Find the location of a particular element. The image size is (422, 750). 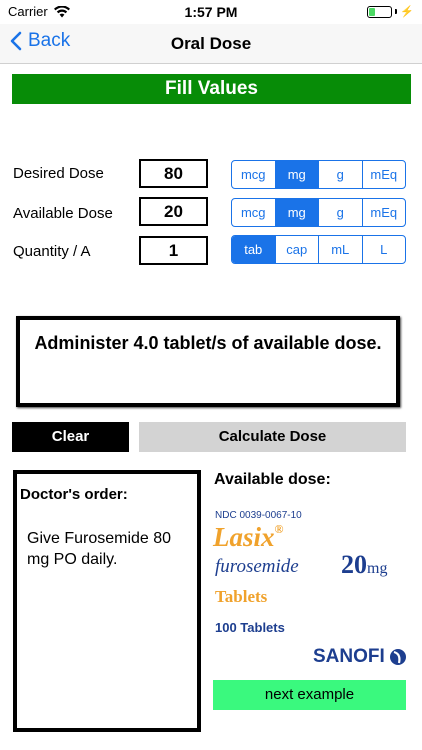

ndc-code: NDC 0039-0067-10 is located at coordinates (258, 515).